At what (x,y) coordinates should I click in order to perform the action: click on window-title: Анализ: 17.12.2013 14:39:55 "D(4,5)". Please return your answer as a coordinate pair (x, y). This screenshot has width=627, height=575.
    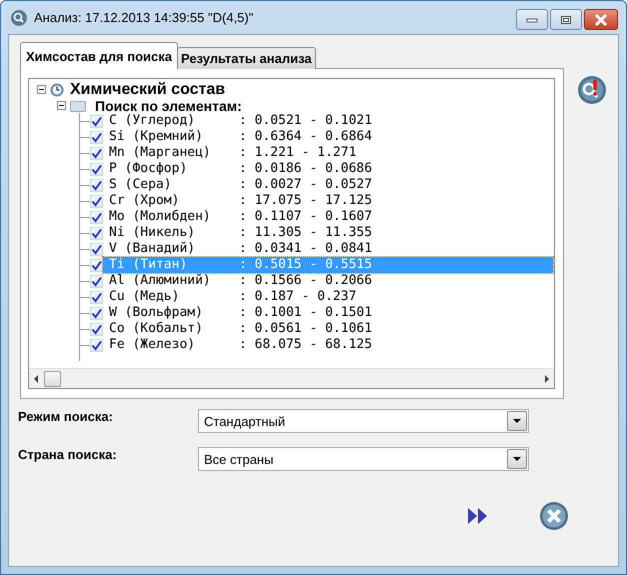
    Looking at the image, I should click on (144, 17).